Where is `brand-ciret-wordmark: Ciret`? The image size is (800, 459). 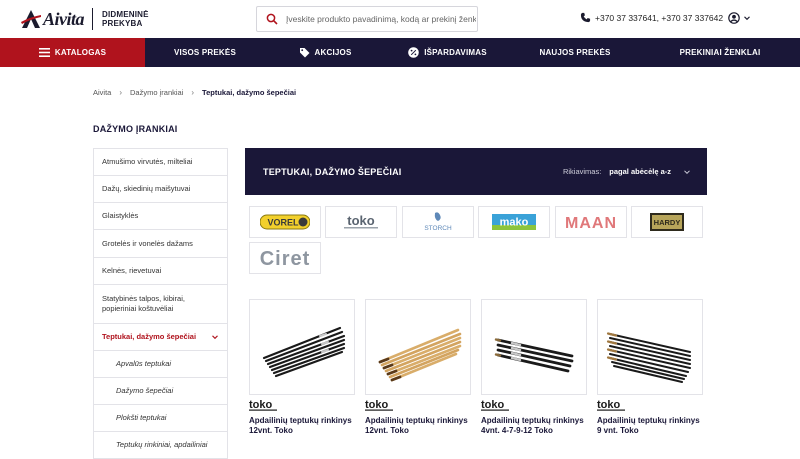
brand-ciret-wordmark: Ciret is located at coordinates (285, 258).